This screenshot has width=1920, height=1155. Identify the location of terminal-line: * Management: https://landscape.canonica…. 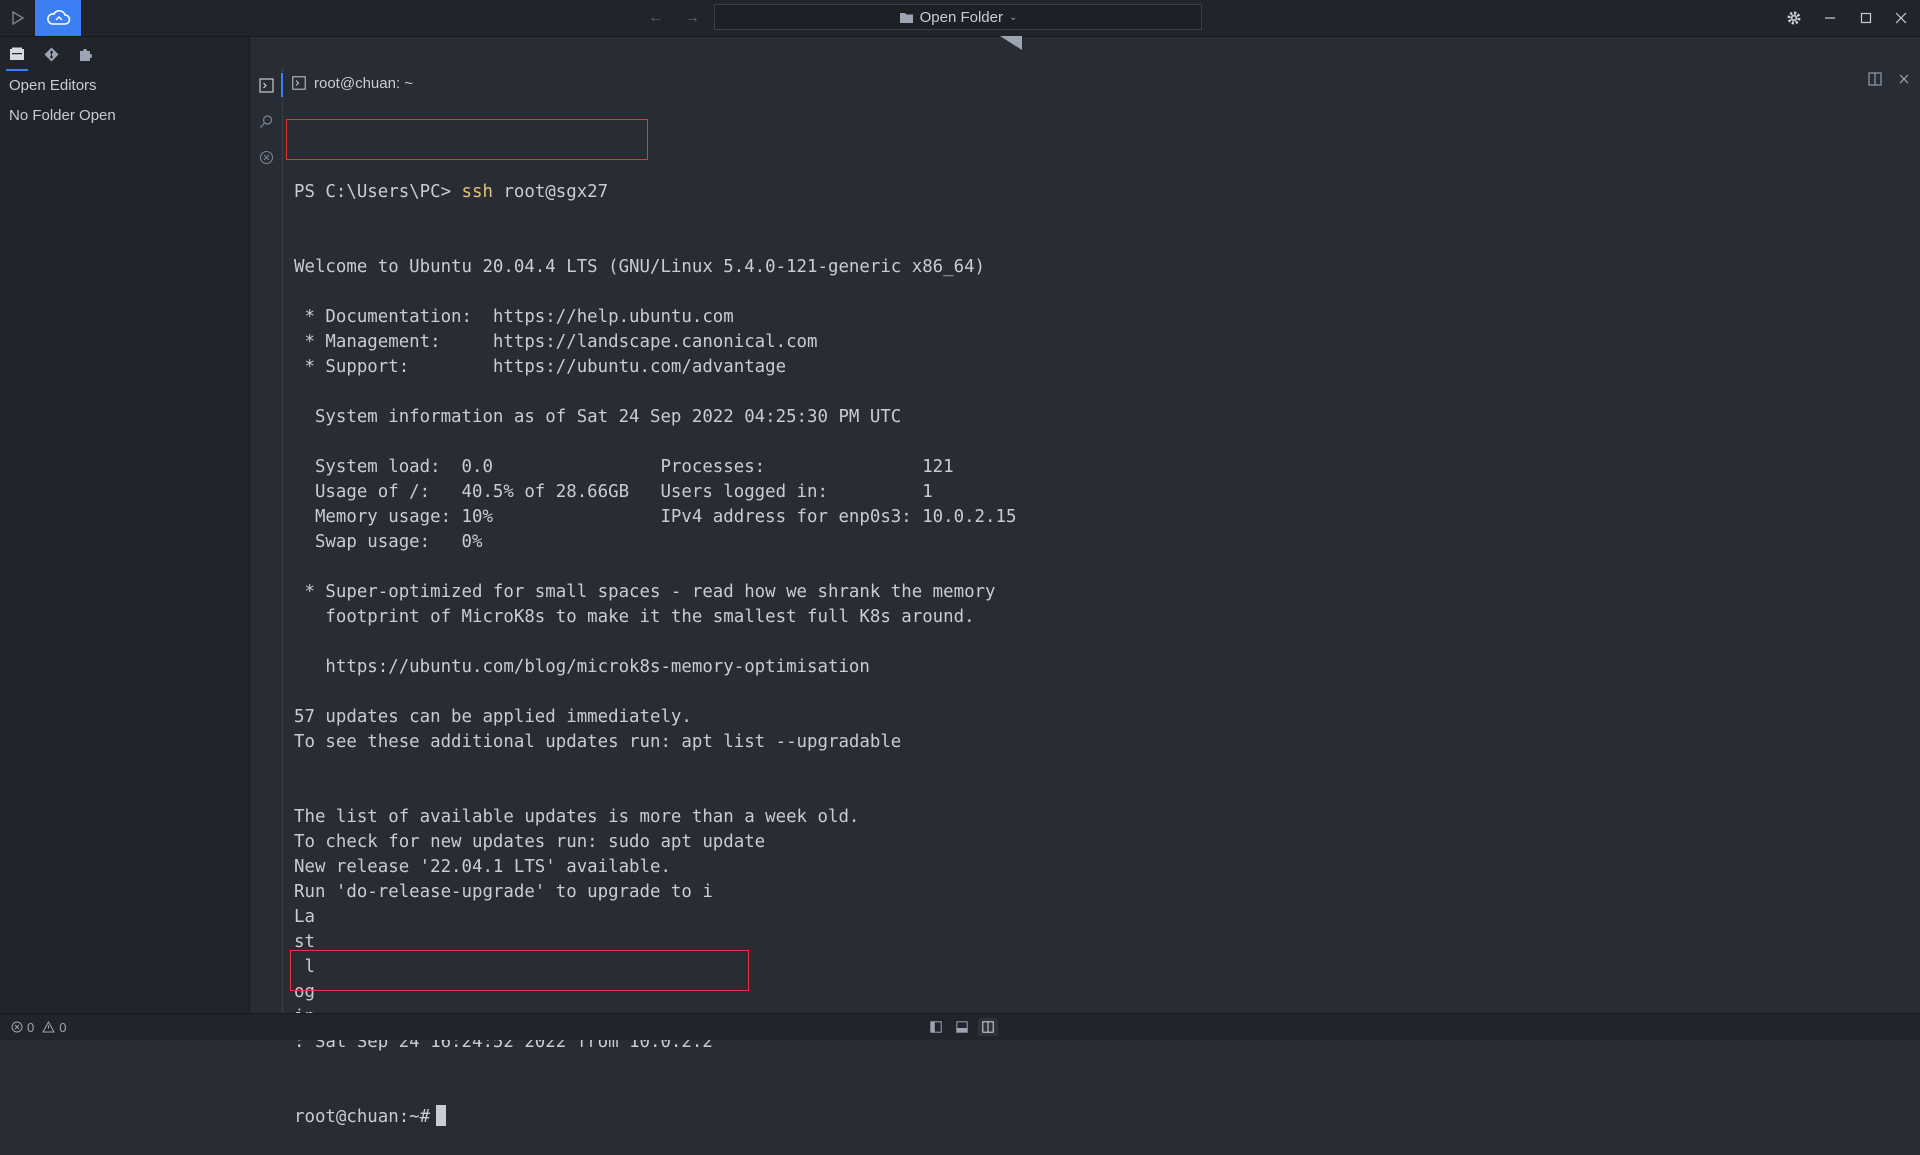
(556, 342).